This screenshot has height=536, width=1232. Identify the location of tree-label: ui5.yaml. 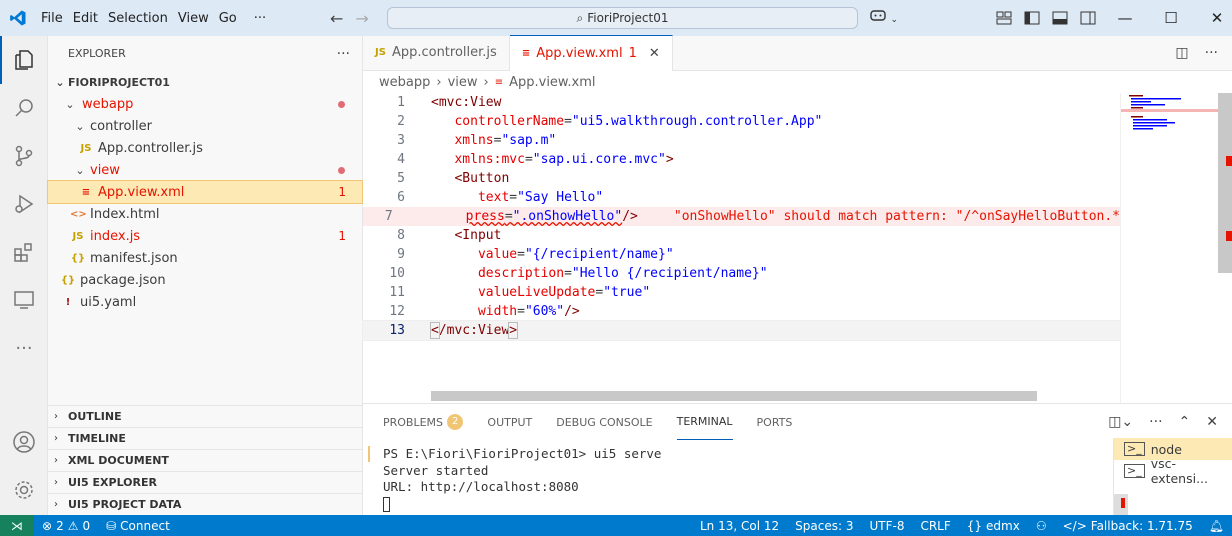
(108, 302).